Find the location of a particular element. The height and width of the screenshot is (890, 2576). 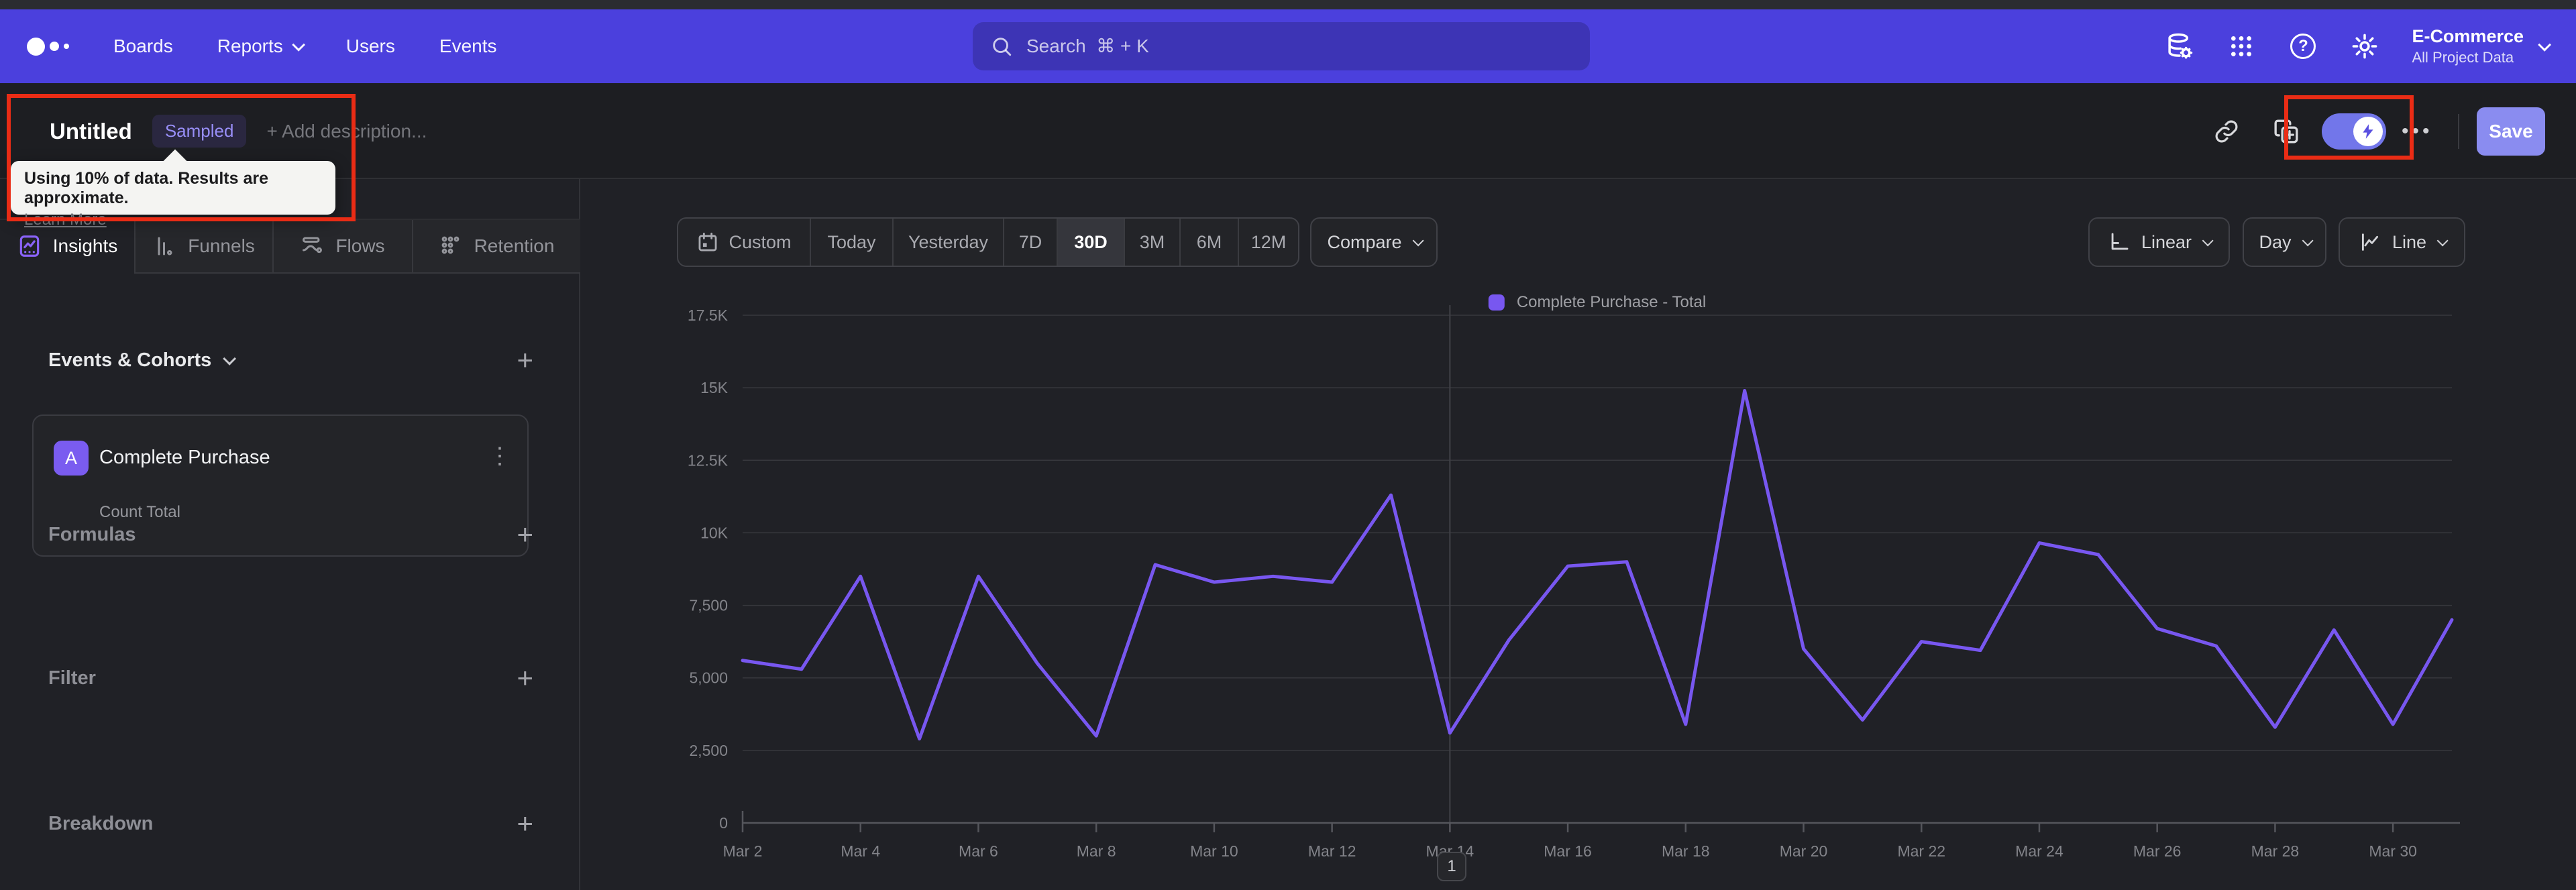

x-axis-tick-label: Mar 16 is located at coordinates (1568, 851).